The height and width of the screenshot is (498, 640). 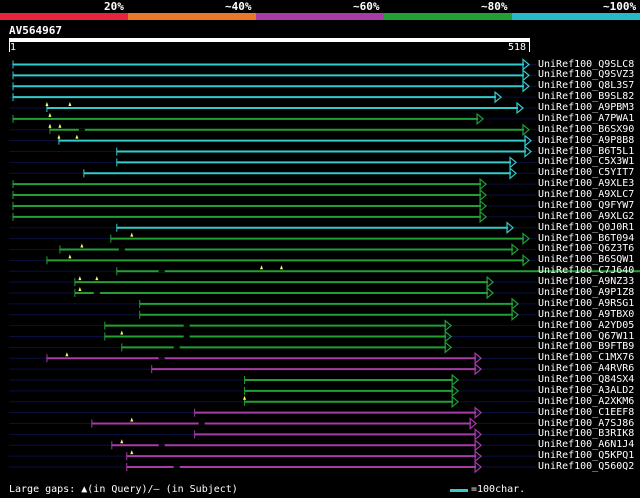 What do you see at coordinates (586, 64) in the screenshot?
I see `hit-label: UniRef100_Q9SLC8` at bounding box center [586, 64].